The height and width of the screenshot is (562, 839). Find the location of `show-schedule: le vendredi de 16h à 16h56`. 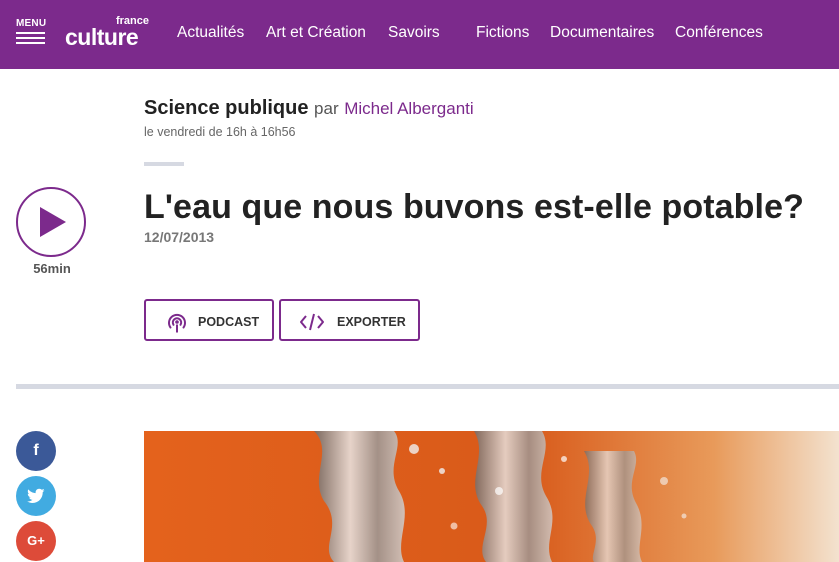

show-schedule: le vendredi de 16h à 16h56 is located at coordinates (220, 132).